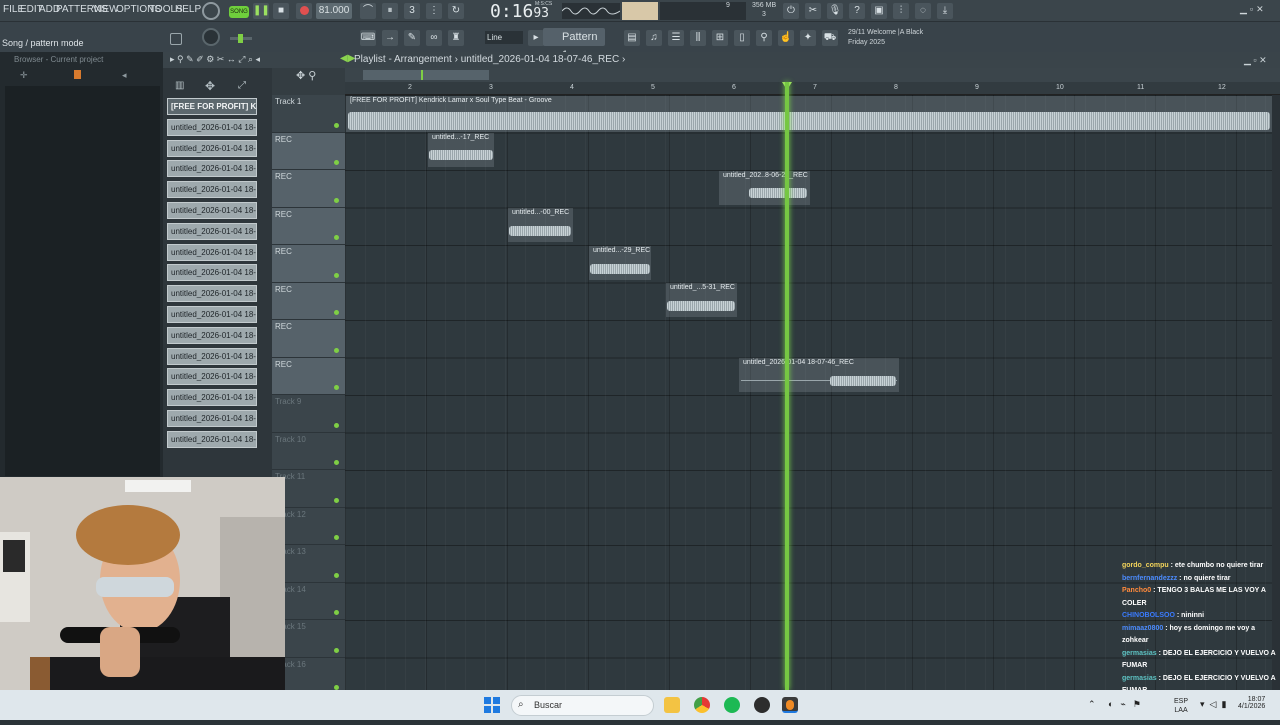 This screenshot has height=725, width=1280. I want to click on menu-help: HELP, so click(188, 9).